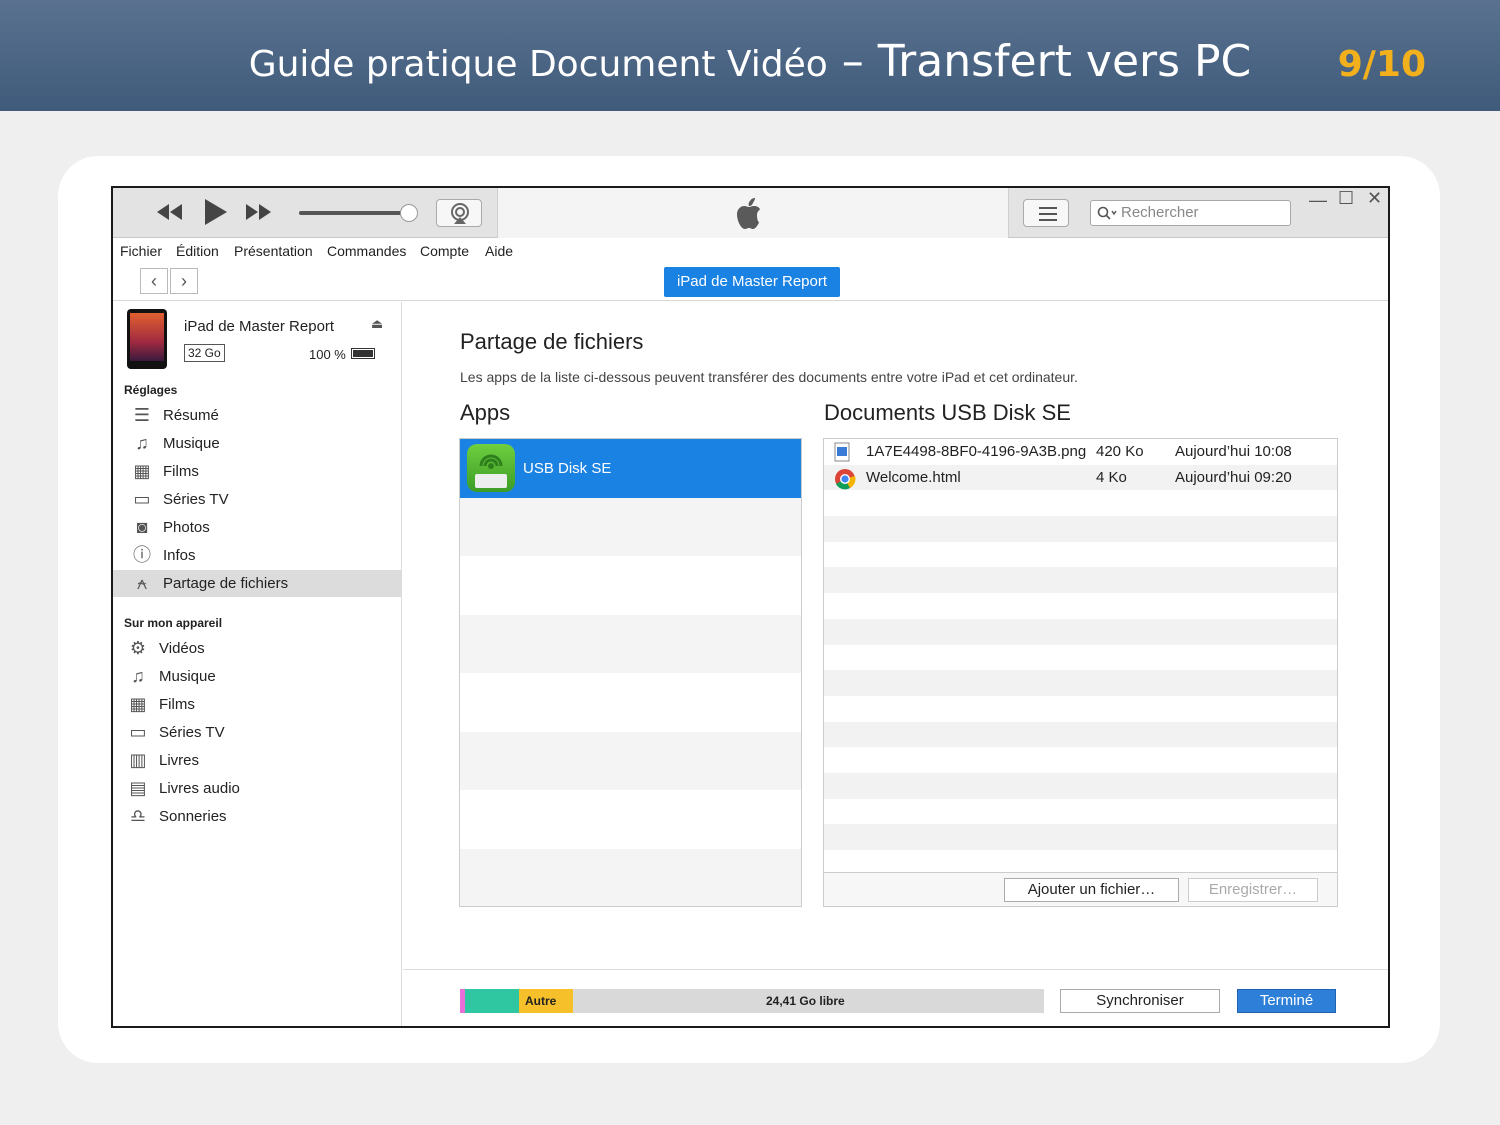 This screenshot has width=1500, height=1125. I want to click on sidebar-item-photos: ◙ Photos, so click(257, 527).